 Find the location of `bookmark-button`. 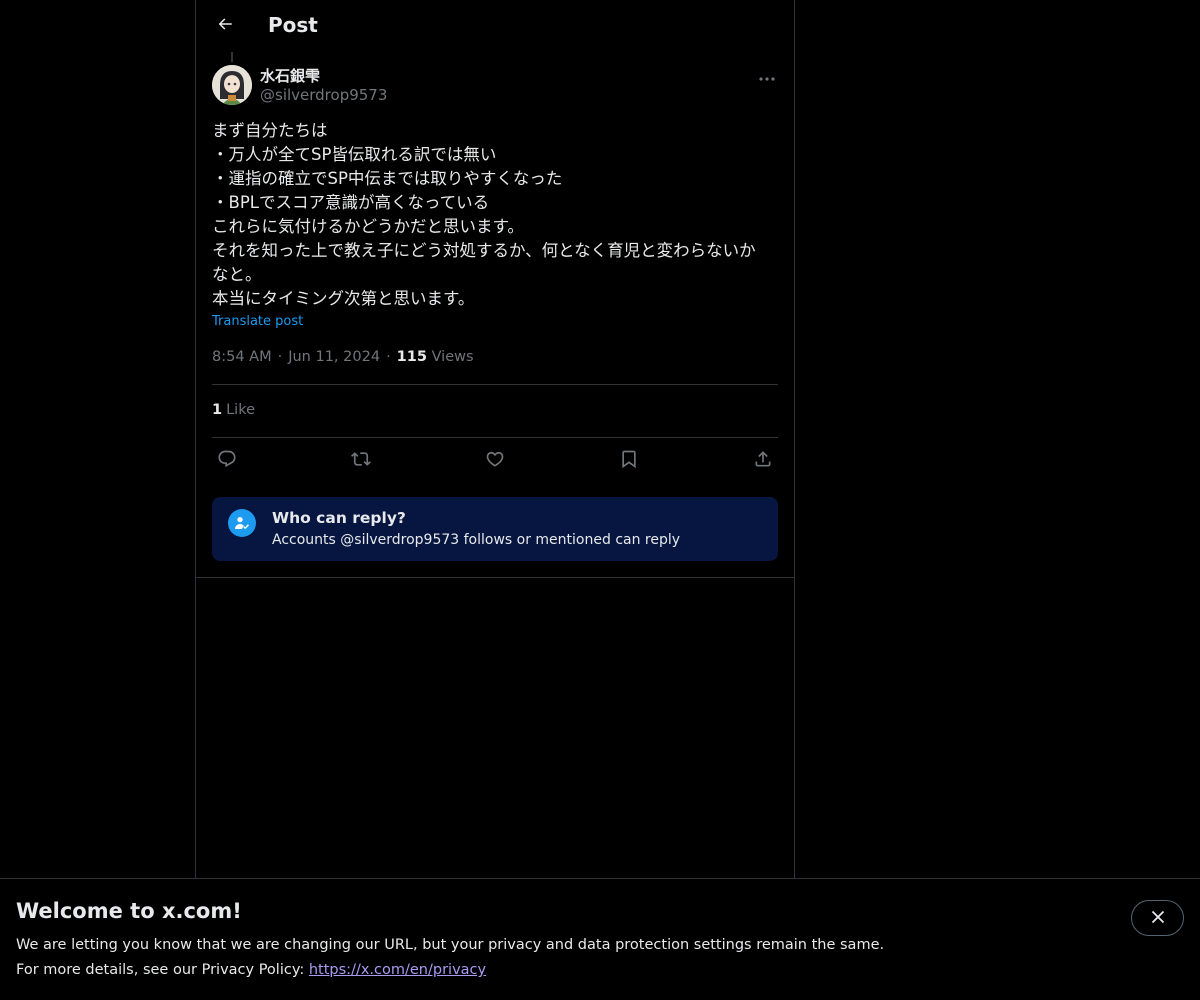

bookmark-button is located at coordinates (629, 461).